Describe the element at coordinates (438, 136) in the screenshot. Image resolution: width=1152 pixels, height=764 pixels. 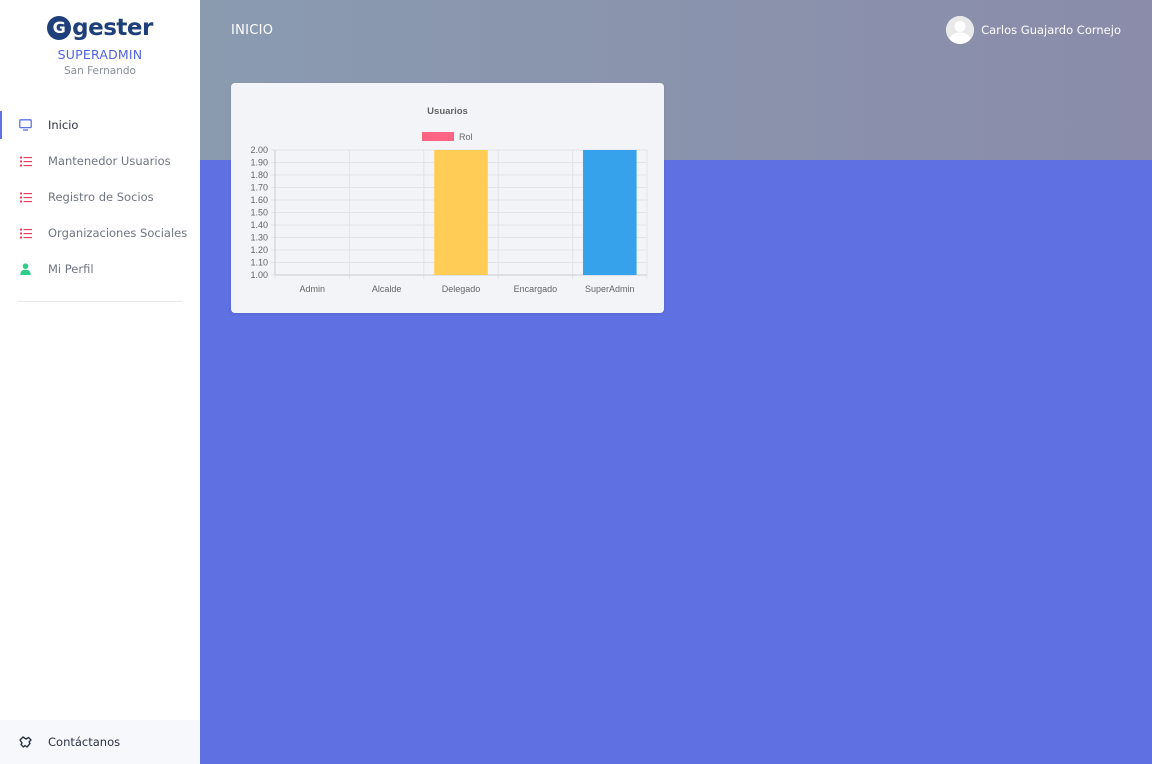
I see `legend-swatch` at that location.